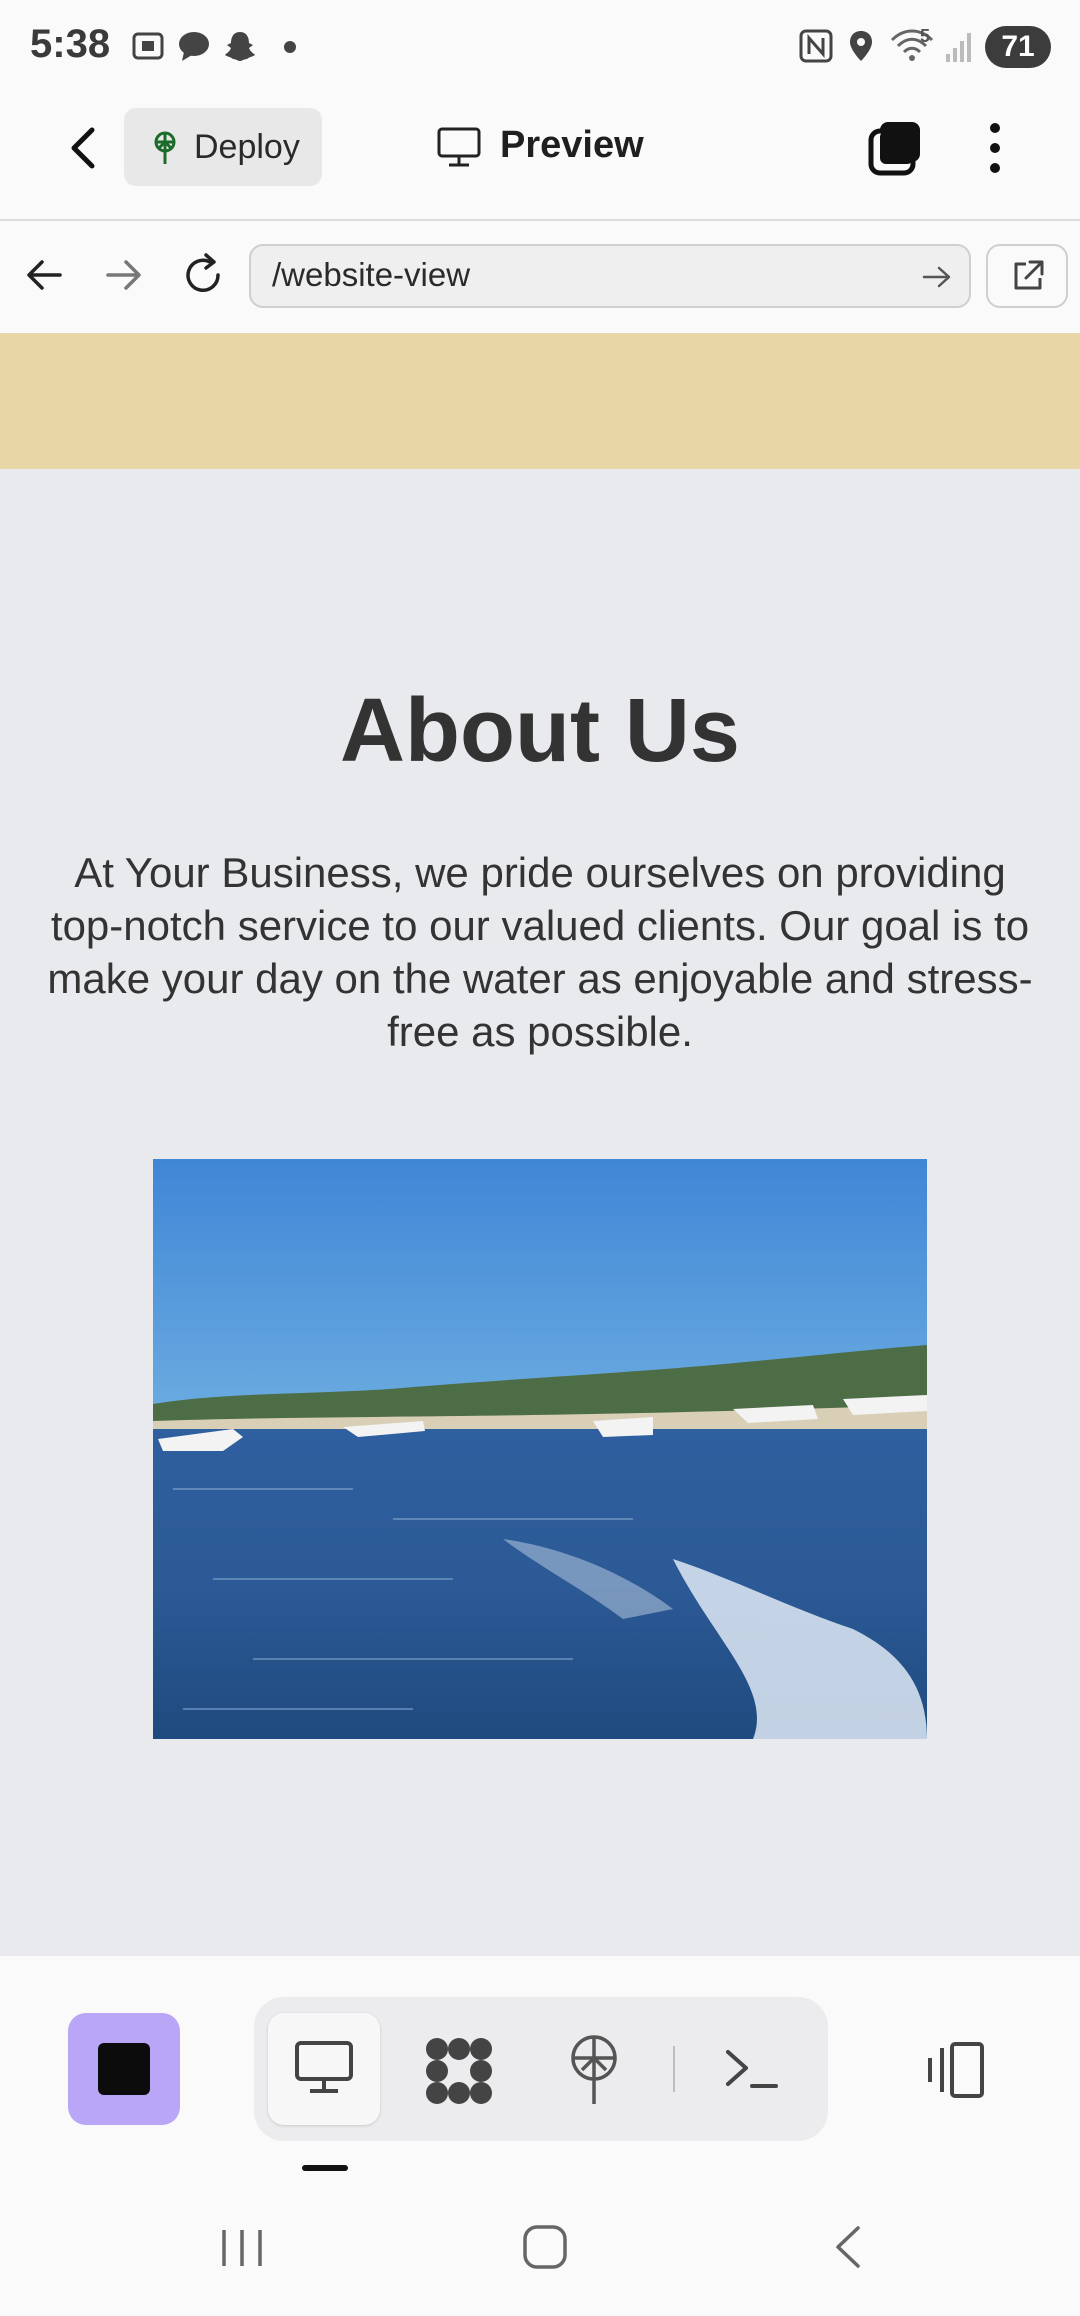  Describe the element at coordinates (1018, 47) in the screenshot. I see `battery-indicator: 71` at that location.